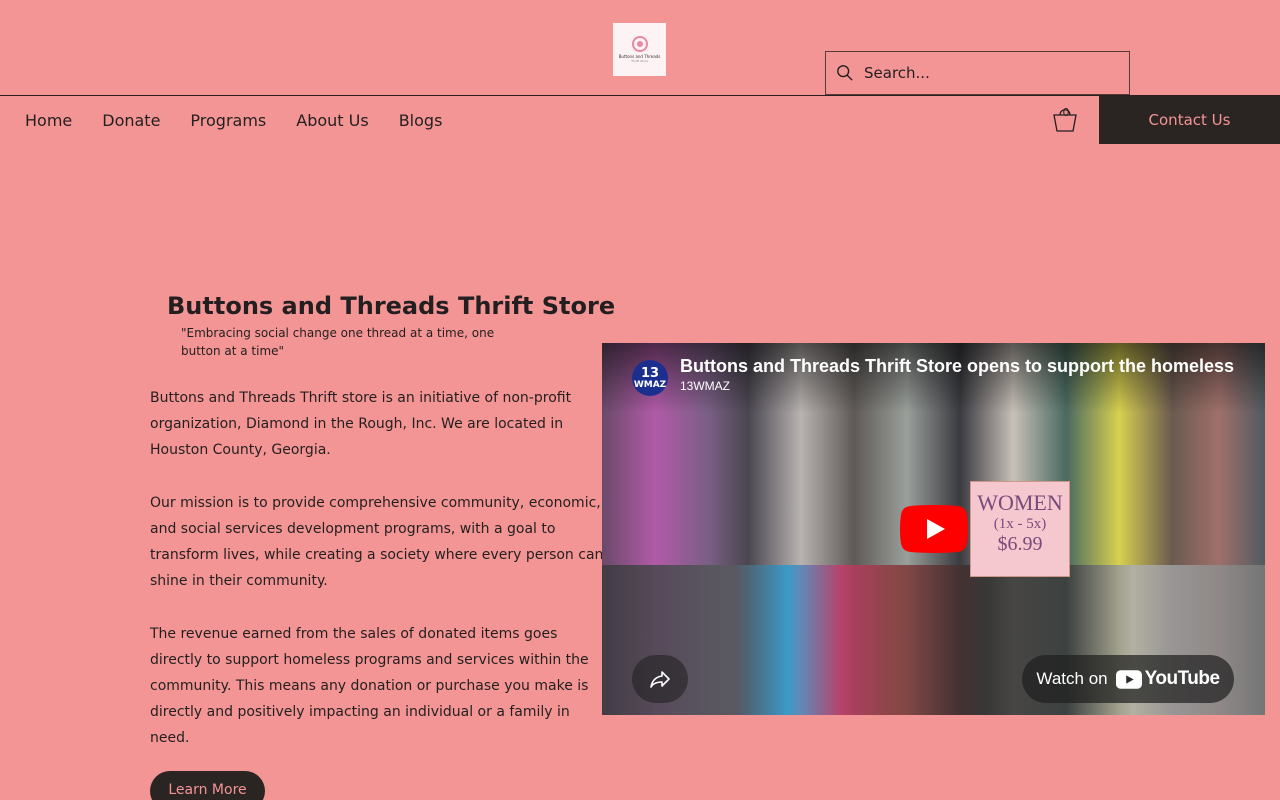 This screenshot has width=1280, height=800. What do you see at coordinates (1189, 120) in the screenshot?
I see `contact-us-button: Contact Us` at bounding box center [1189, 120].